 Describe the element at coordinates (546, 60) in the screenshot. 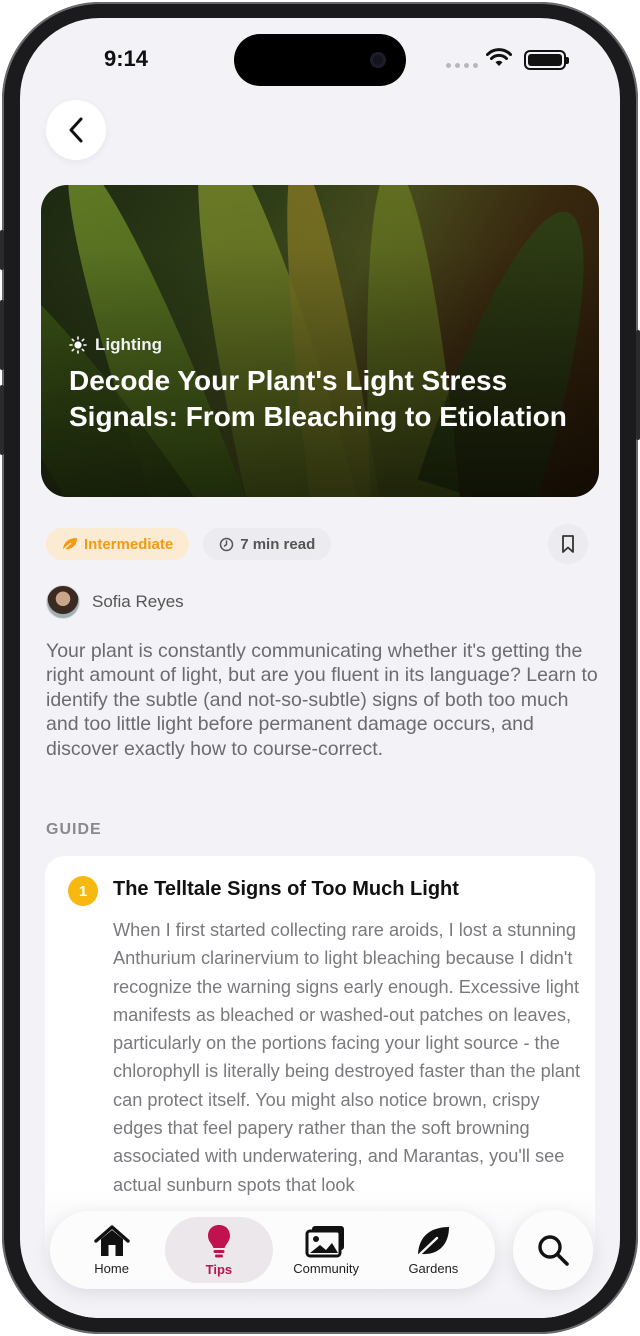

I see `battery-icon` at that location.